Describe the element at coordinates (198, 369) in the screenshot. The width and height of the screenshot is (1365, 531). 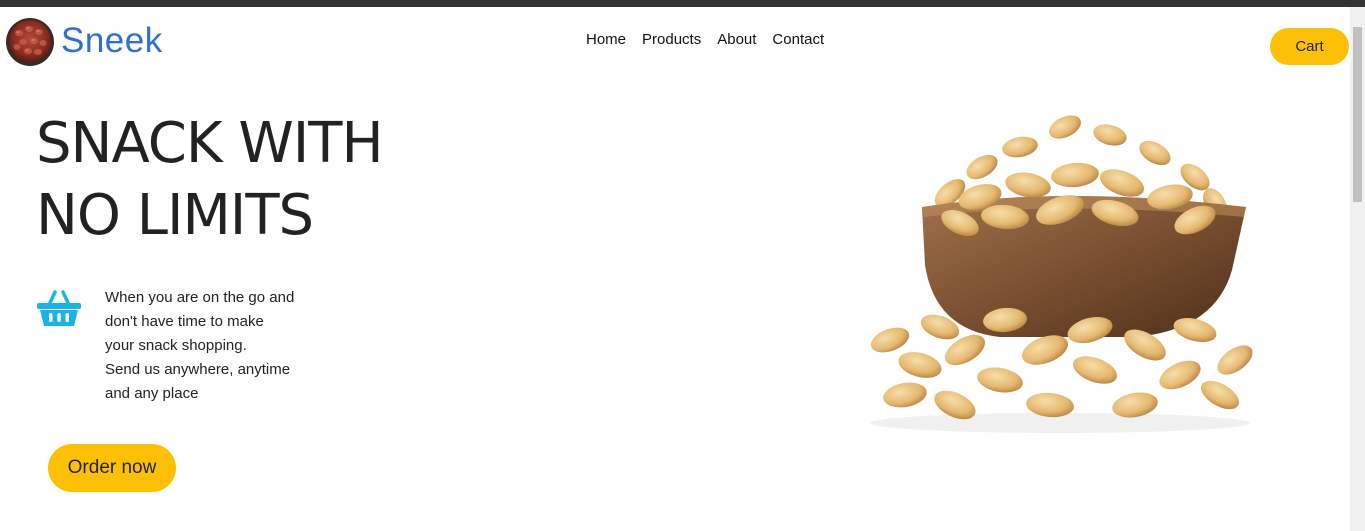
I see `description-line: Send us anywhere, anytime` at that location.